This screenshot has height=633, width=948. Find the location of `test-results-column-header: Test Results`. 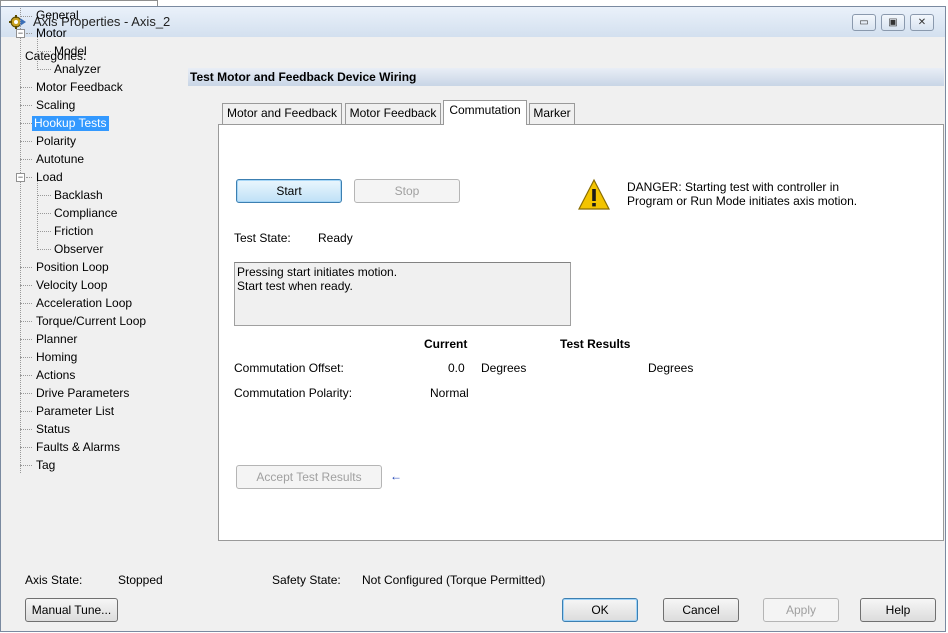

test-results-column-header: Test Results is located at coordinates (595, 344).